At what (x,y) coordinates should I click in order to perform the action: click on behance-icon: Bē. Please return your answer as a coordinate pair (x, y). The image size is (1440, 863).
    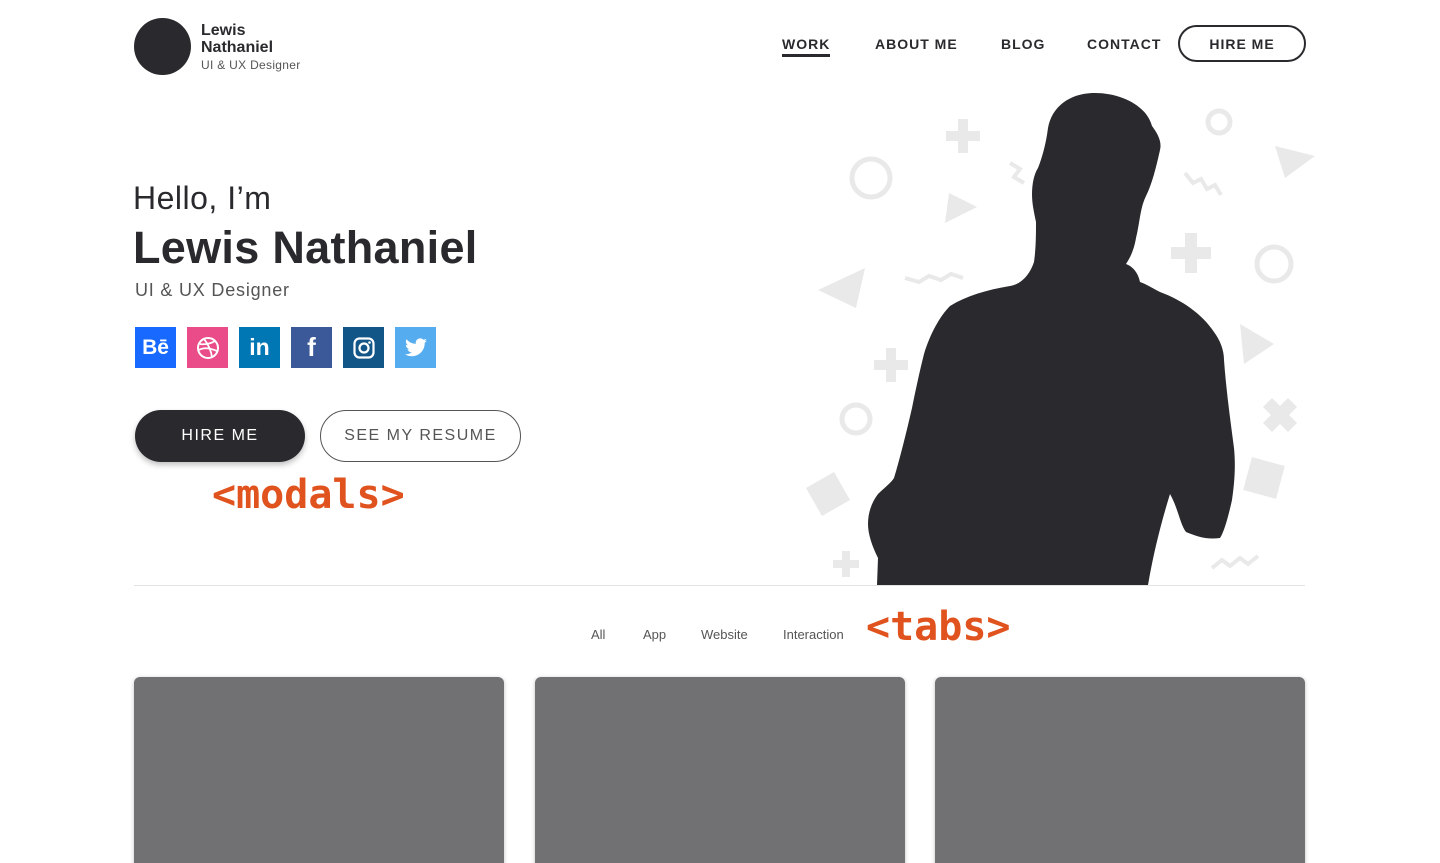
    Looking at the image, I should click on (155, 347).